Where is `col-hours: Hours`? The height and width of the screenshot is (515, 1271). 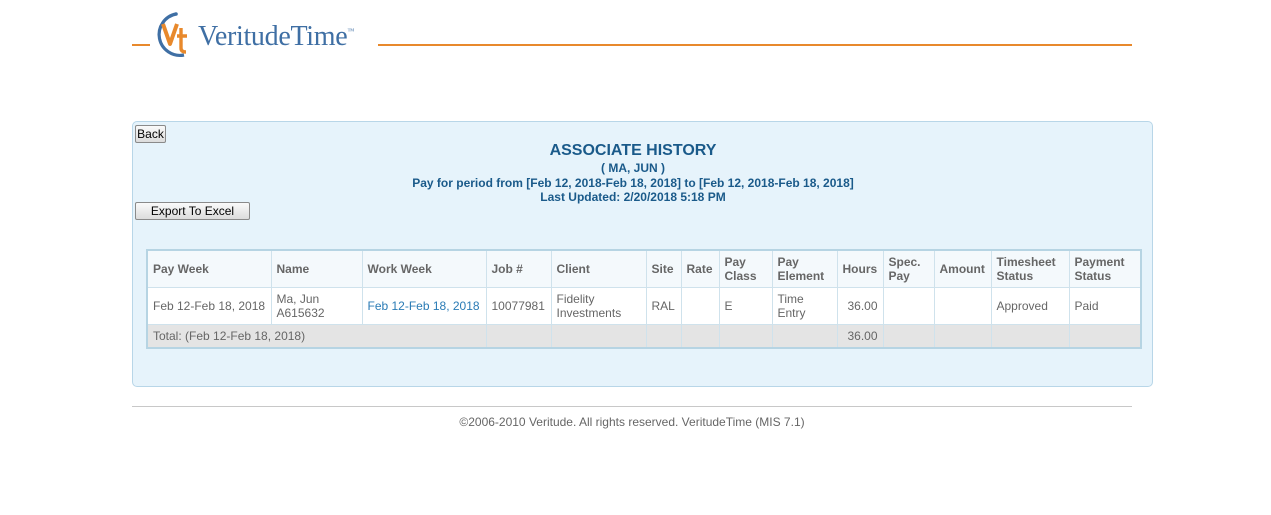 col-hours: Hours is located at coordinates (860, 268).